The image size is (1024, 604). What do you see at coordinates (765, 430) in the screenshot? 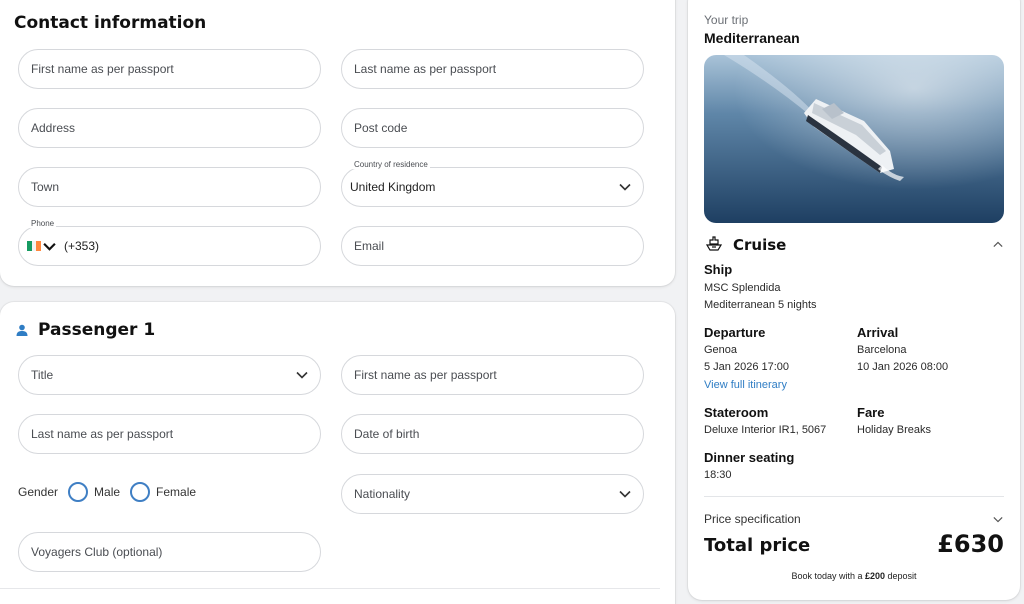
I see `stateroom-value: Deluxe Interior IR1, 5067` at bounding box center [765, 430].